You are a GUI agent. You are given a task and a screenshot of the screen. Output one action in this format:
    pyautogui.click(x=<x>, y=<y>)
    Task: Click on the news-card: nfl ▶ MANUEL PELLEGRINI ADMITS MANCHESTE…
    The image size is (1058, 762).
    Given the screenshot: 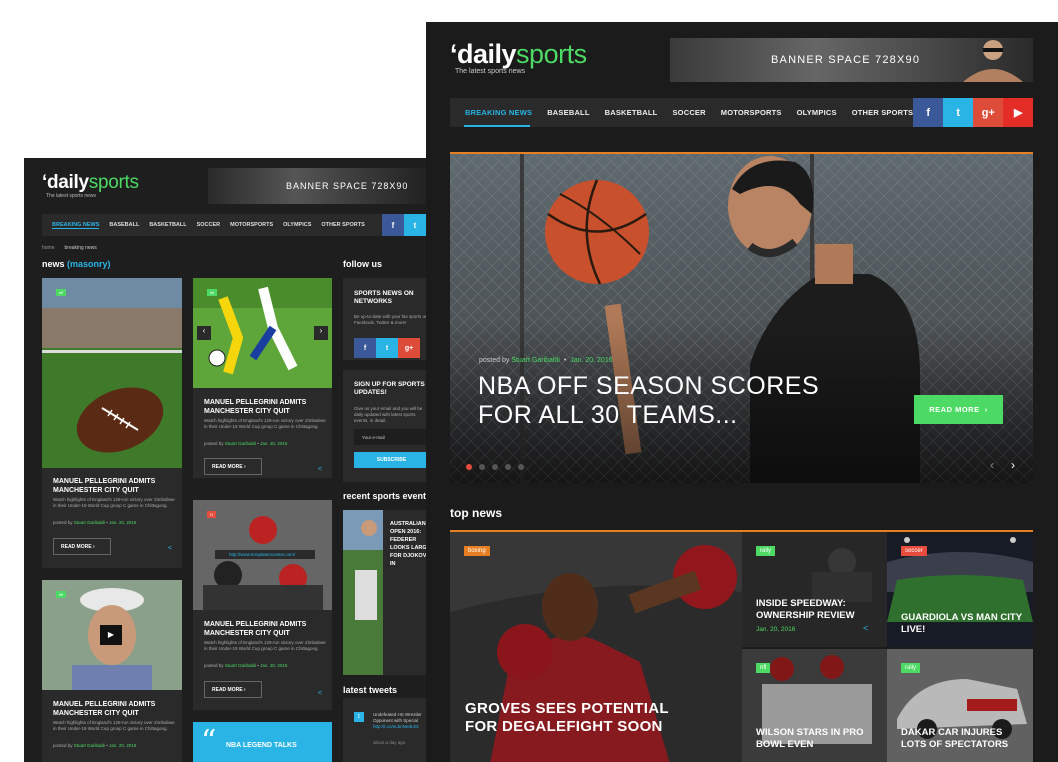 What is the action you would take?
    pyautogui.click(x=112, y=671)
    